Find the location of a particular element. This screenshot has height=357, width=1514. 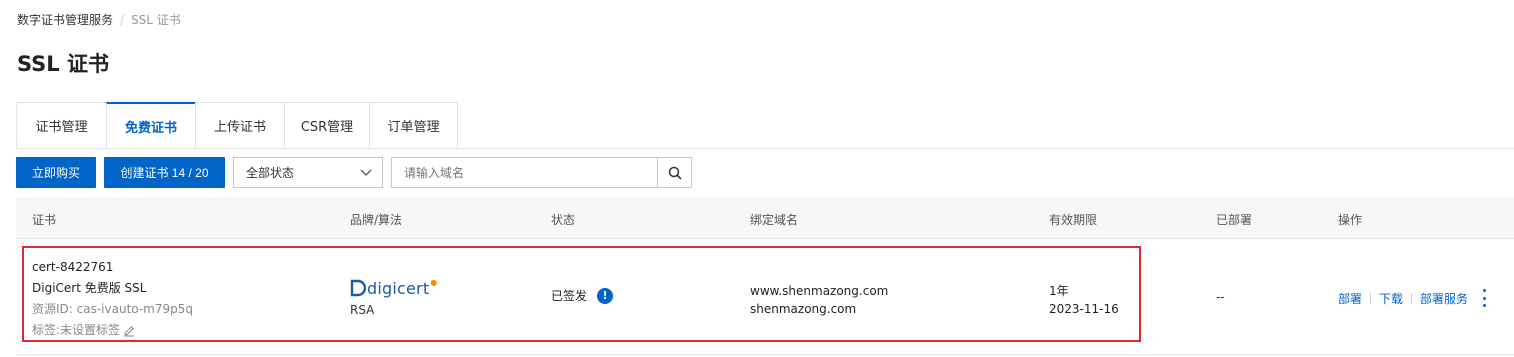

brand-cell: digicert ● RSA is located at coordinates (393, 297).